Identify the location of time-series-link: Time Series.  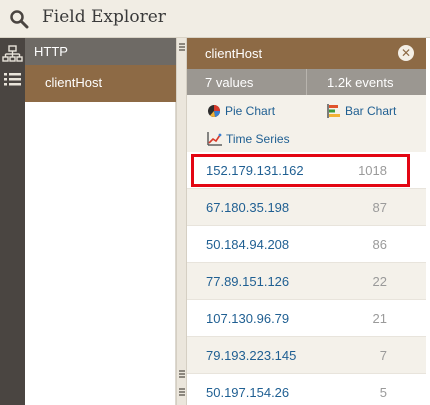
(248, 139).